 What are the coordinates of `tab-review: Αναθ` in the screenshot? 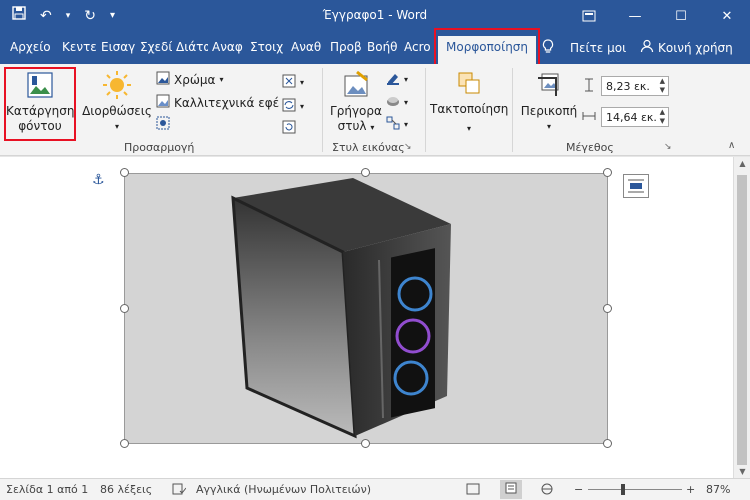 It's located at (308, 47).